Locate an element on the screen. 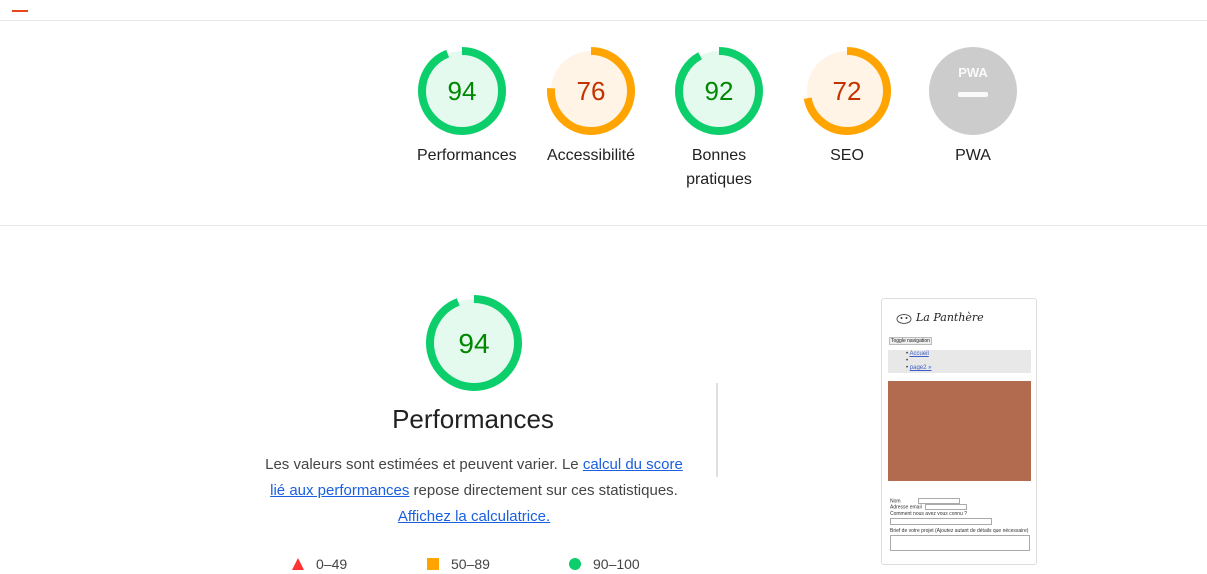  gauge-seo-label: SEO is located at coordinates (847, 155).